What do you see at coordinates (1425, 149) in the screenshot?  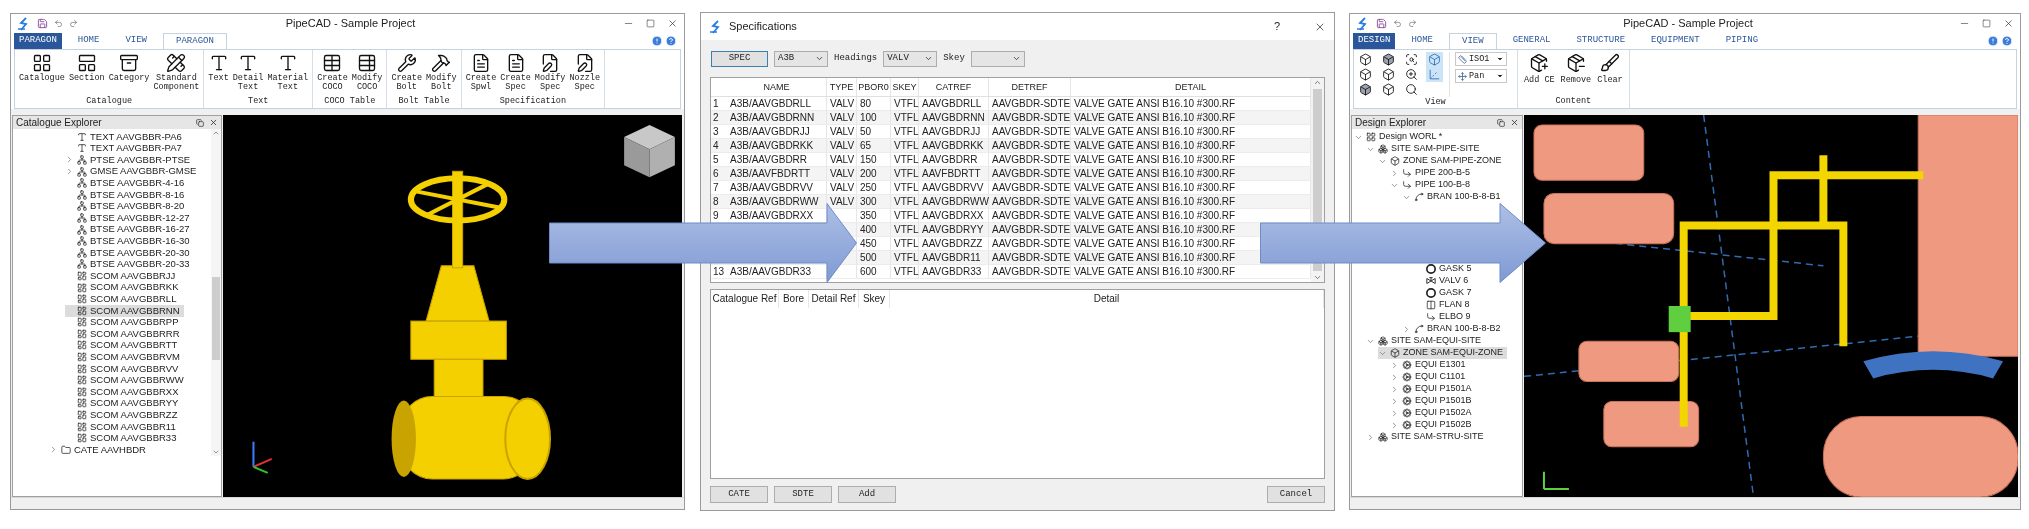 I see `tree-item: SITE SAM-PIPE-SITE` at bounding box center [1425, 149].